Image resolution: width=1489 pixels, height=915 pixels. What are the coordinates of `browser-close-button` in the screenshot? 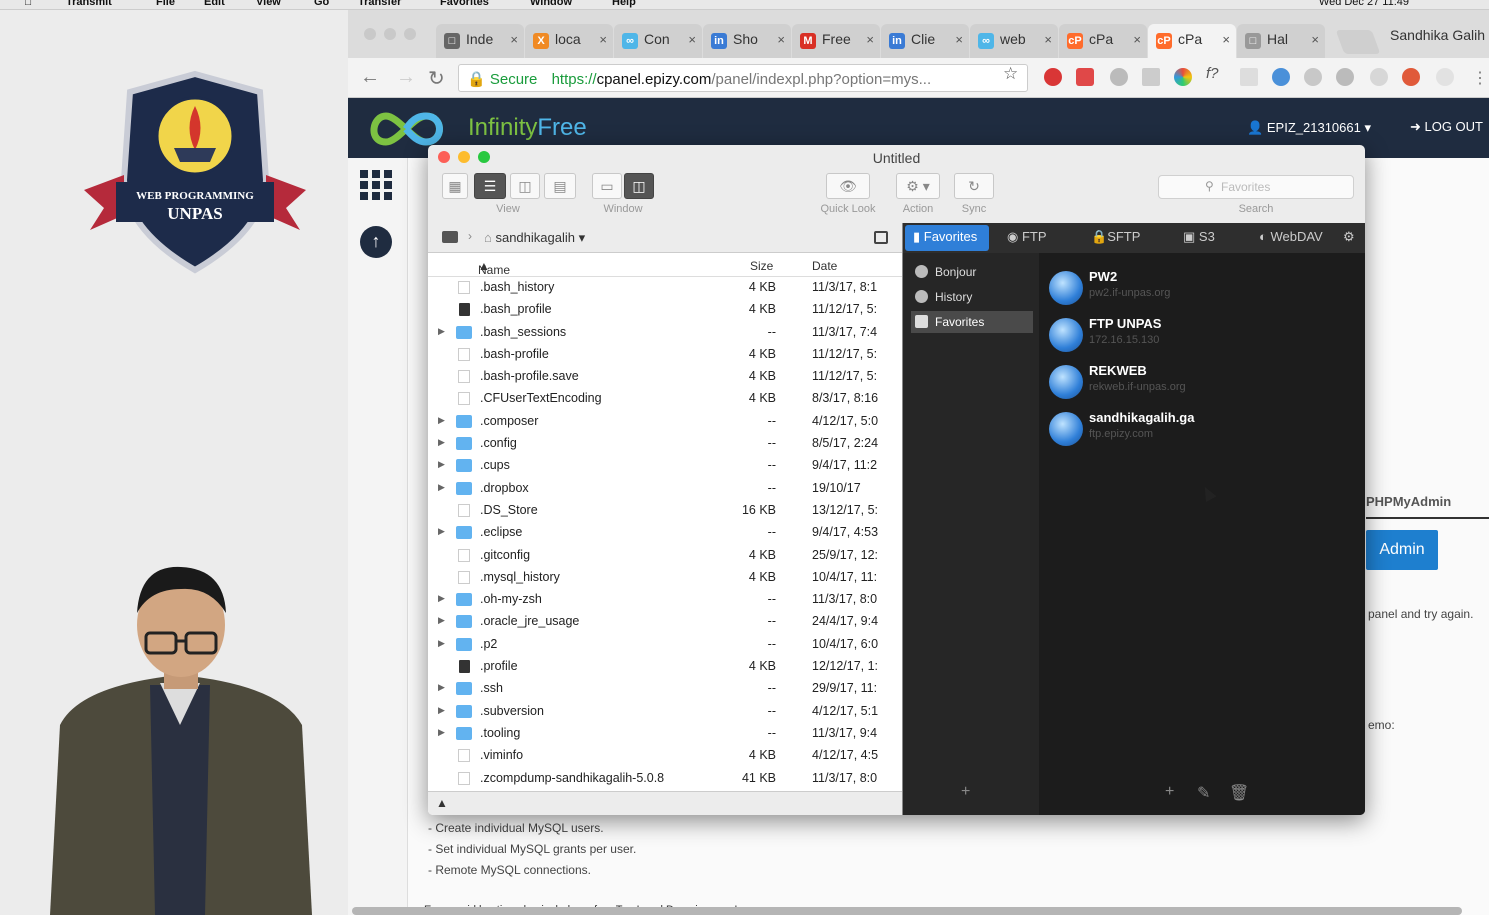 It's located at (370, 34).